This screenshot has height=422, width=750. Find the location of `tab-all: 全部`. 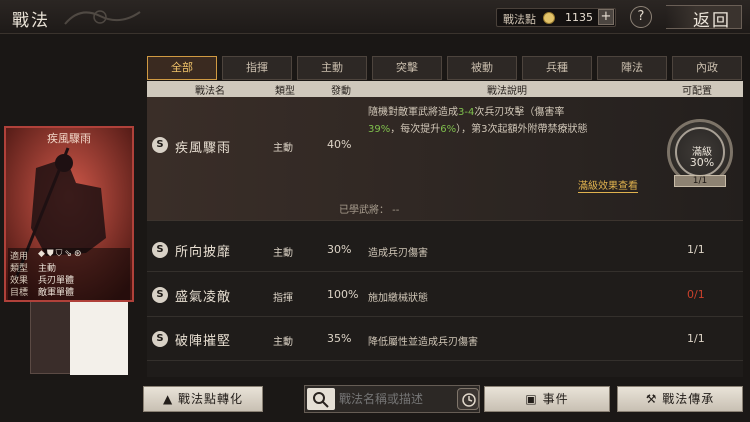

tab-all: 全部 is located at coordinates (182, 68).